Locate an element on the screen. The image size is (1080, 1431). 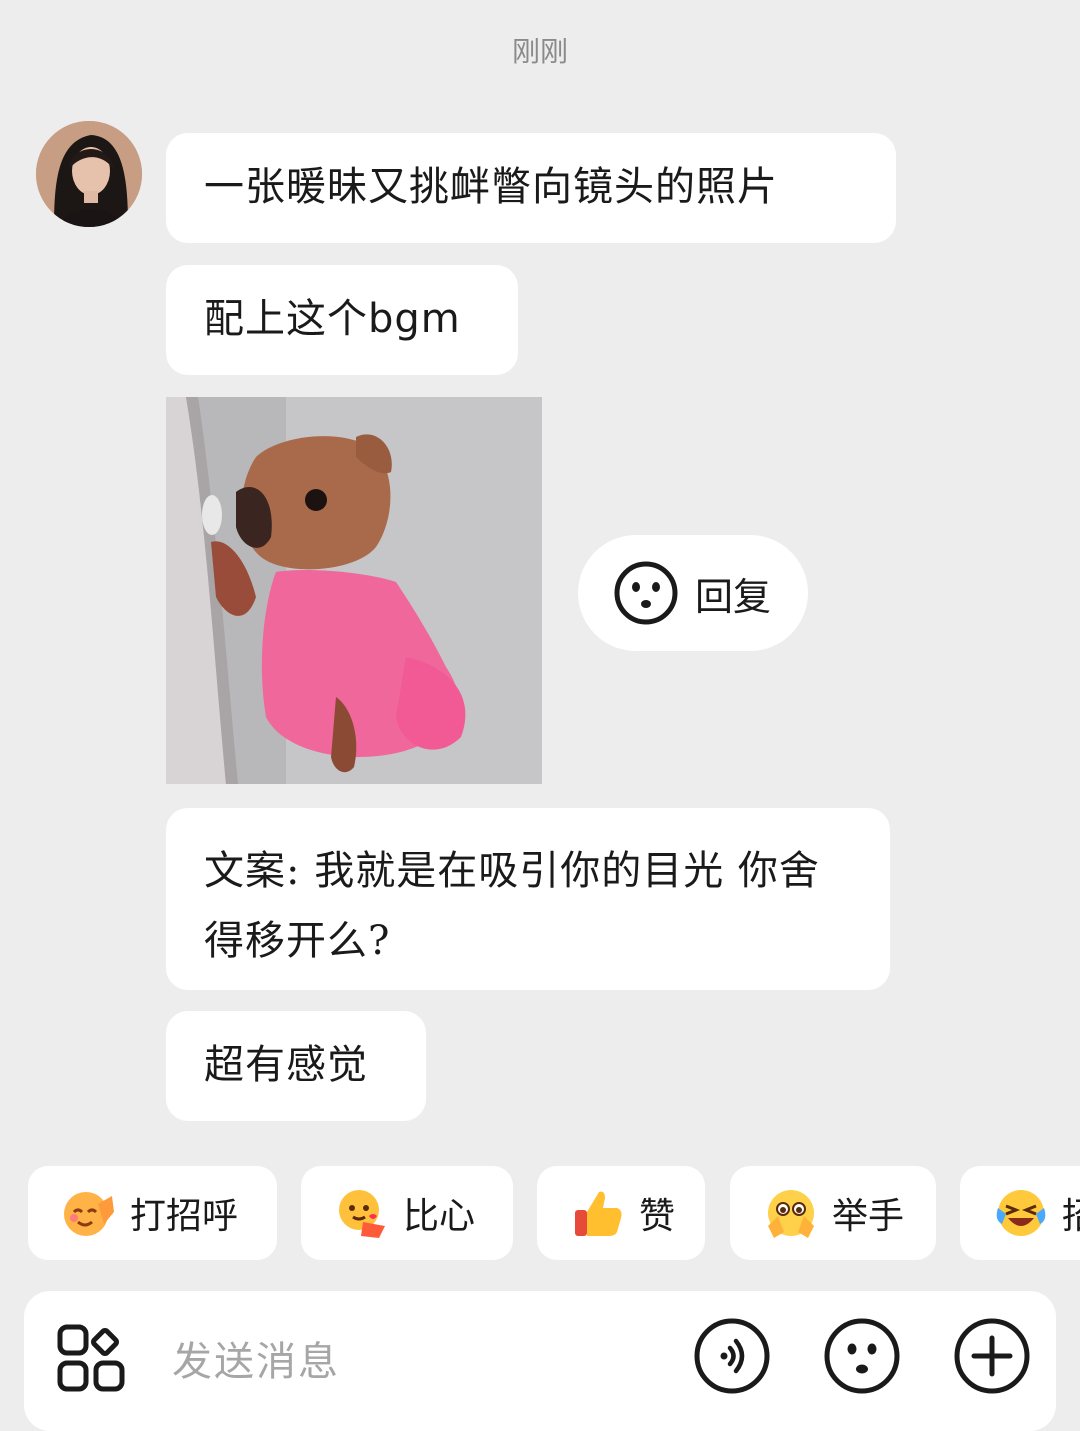
voice-icon is located at coordinates (732, 1356).